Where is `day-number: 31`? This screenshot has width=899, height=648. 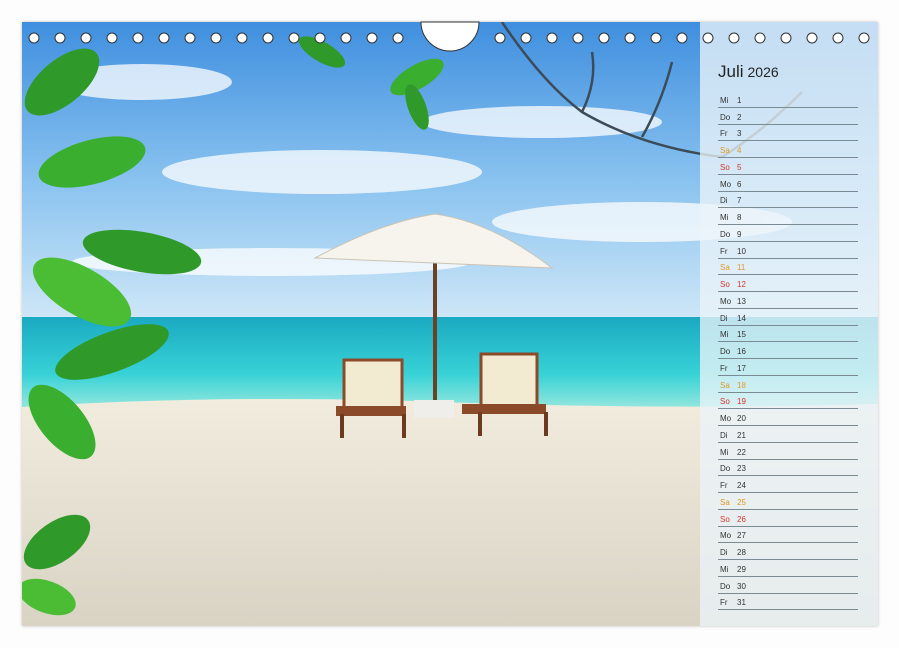
day-number: 31 is located at coordinates (741, 603).